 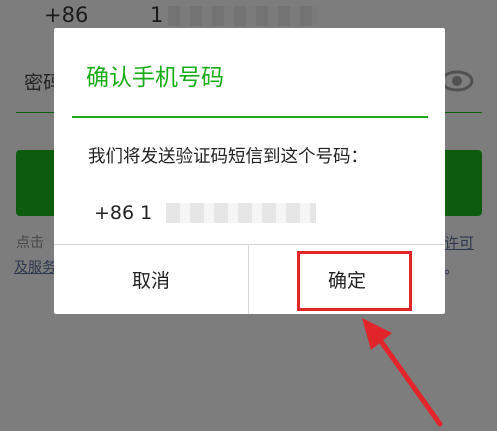 I want to click on dialog-title: 确认手机号码, so click(x=155, y=78).